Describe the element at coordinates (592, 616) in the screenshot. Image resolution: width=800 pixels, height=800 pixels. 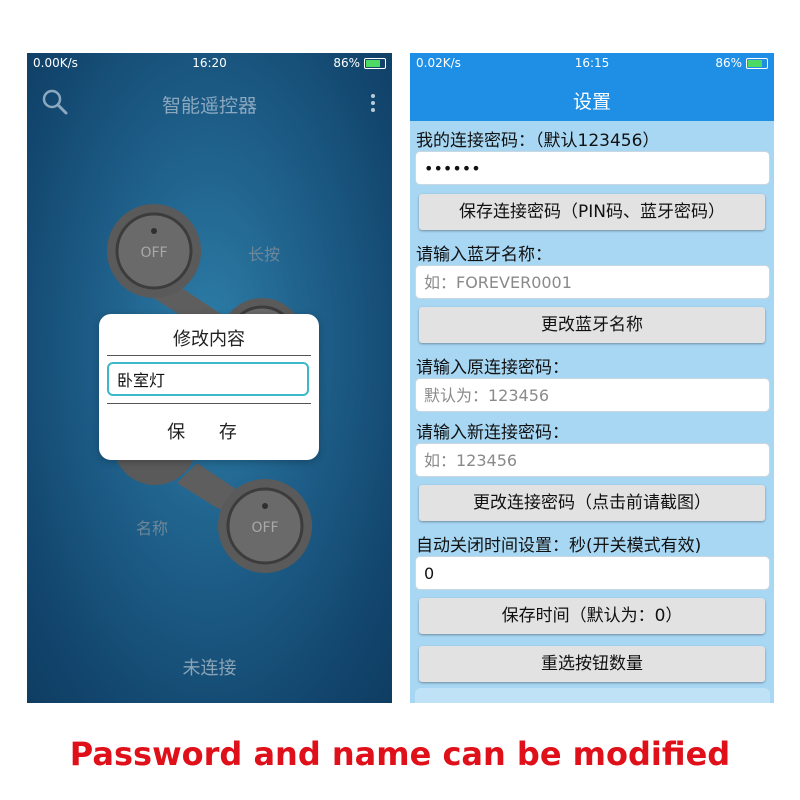
I see `save-time-button: 保存时间（默认为：0）` at that location.